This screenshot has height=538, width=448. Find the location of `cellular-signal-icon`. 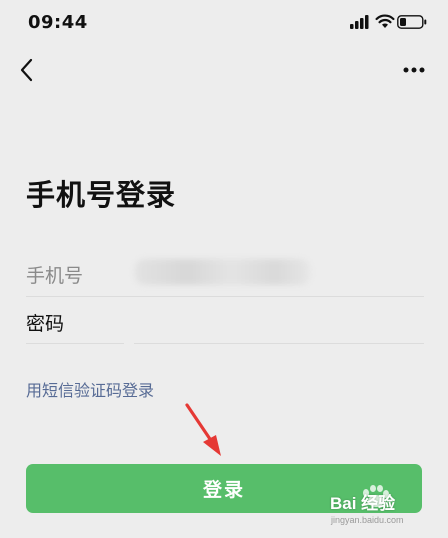

cellular-signal-icon is located at coordinates (359, 22).